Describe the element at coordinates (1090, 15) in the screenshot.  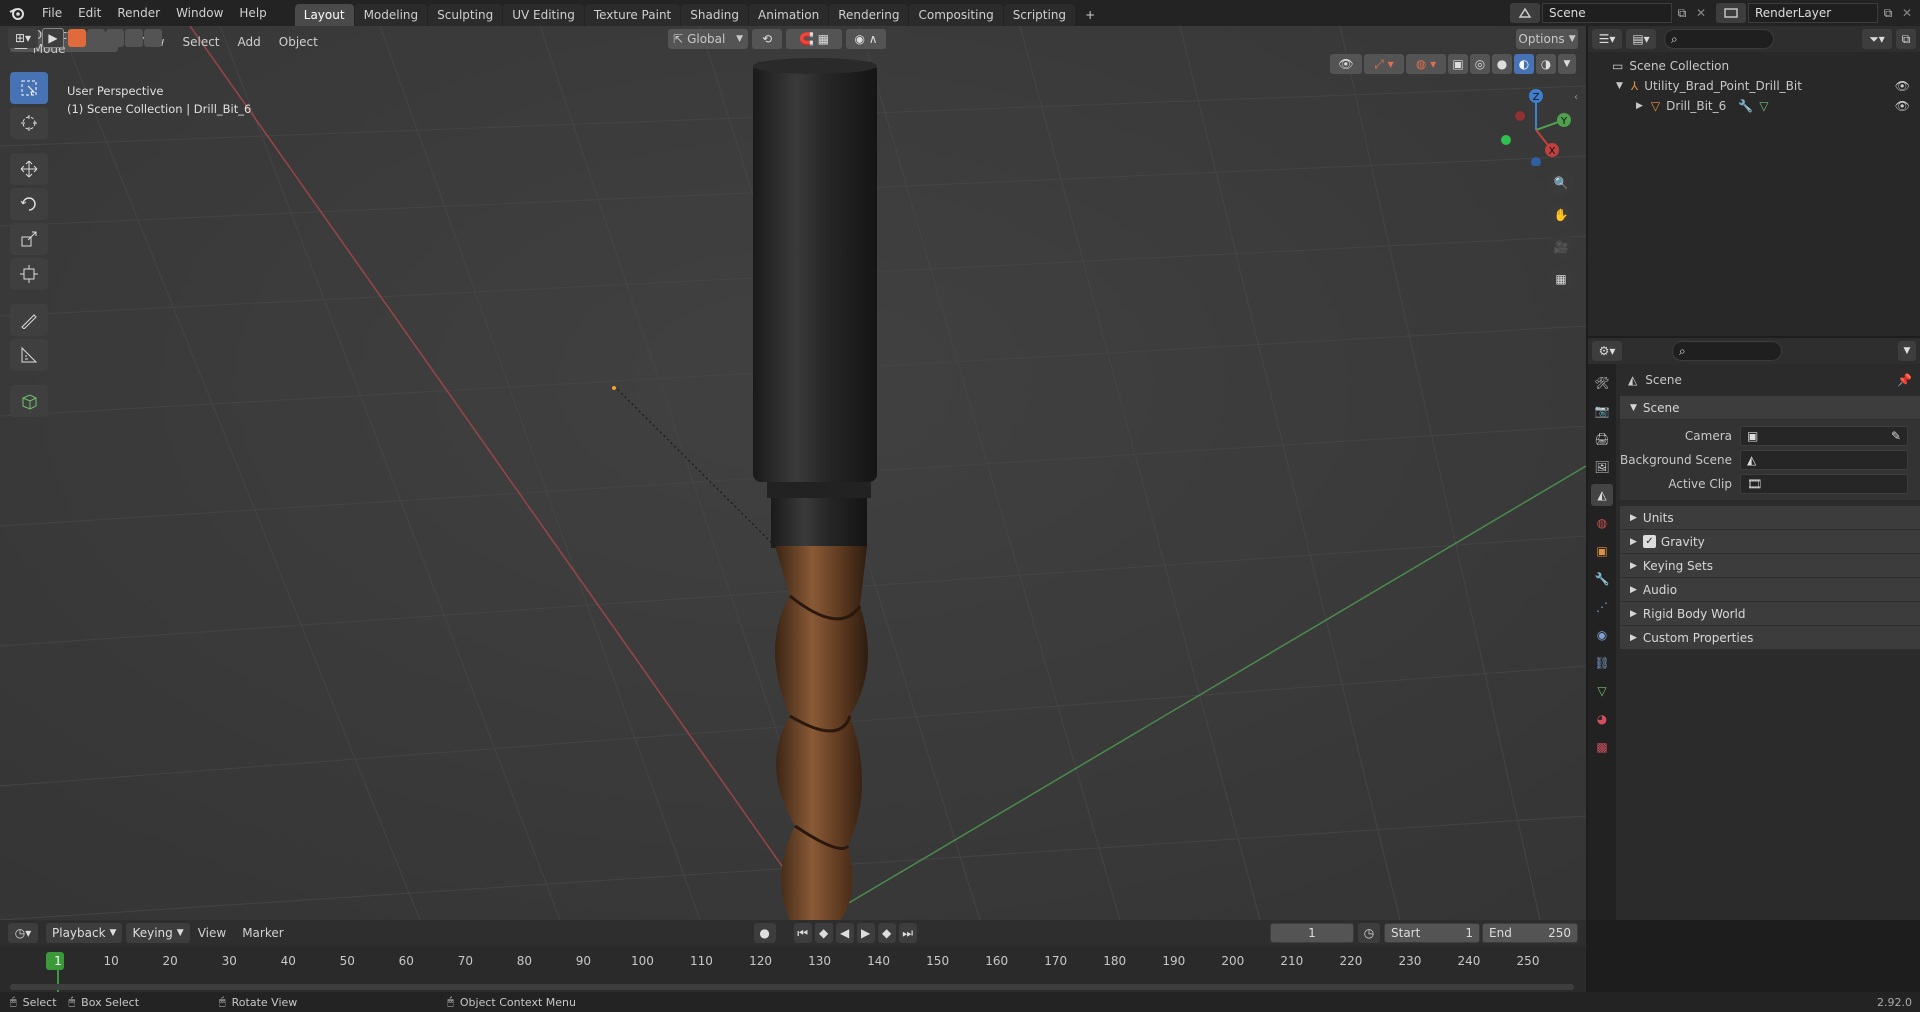
I see `add-workspace-icon: +` at that location.